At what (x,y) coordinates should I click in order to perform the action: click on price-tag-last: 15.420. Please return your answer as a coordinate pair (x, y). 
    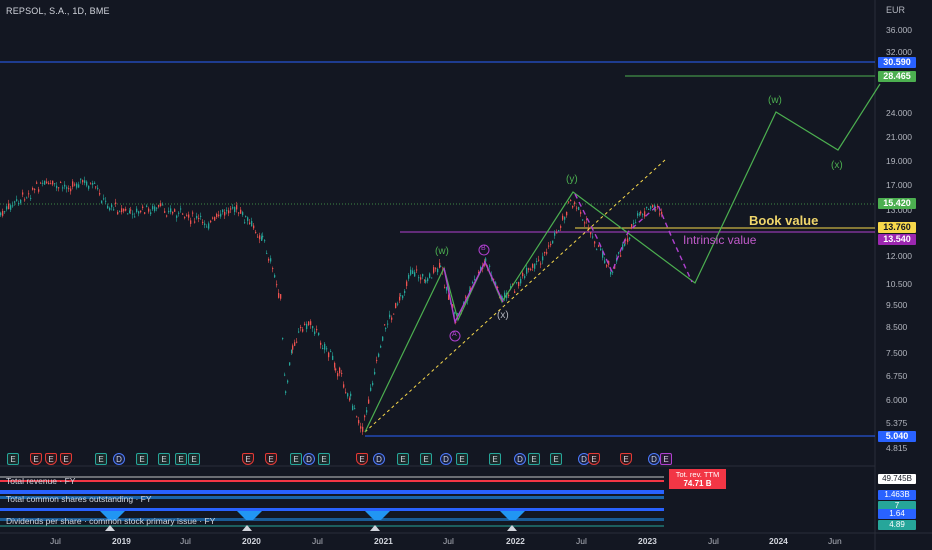
    Looking at the image, I should click on (897, 203).